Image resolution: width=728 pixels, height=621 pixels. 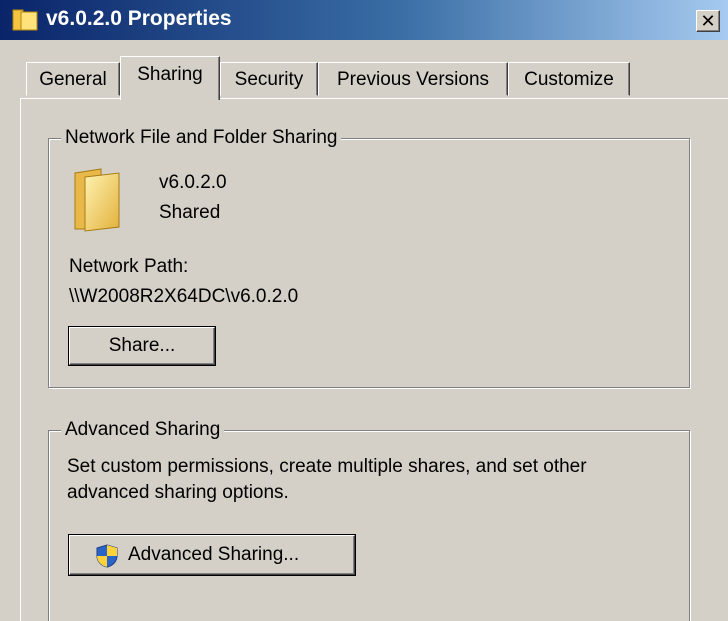 What do you see at coordinates (184, 296) in the screenshot?
I see `network-path-value: \\W2008R2X64DC\v6.0.2.0` at bounding box center [184, 296].